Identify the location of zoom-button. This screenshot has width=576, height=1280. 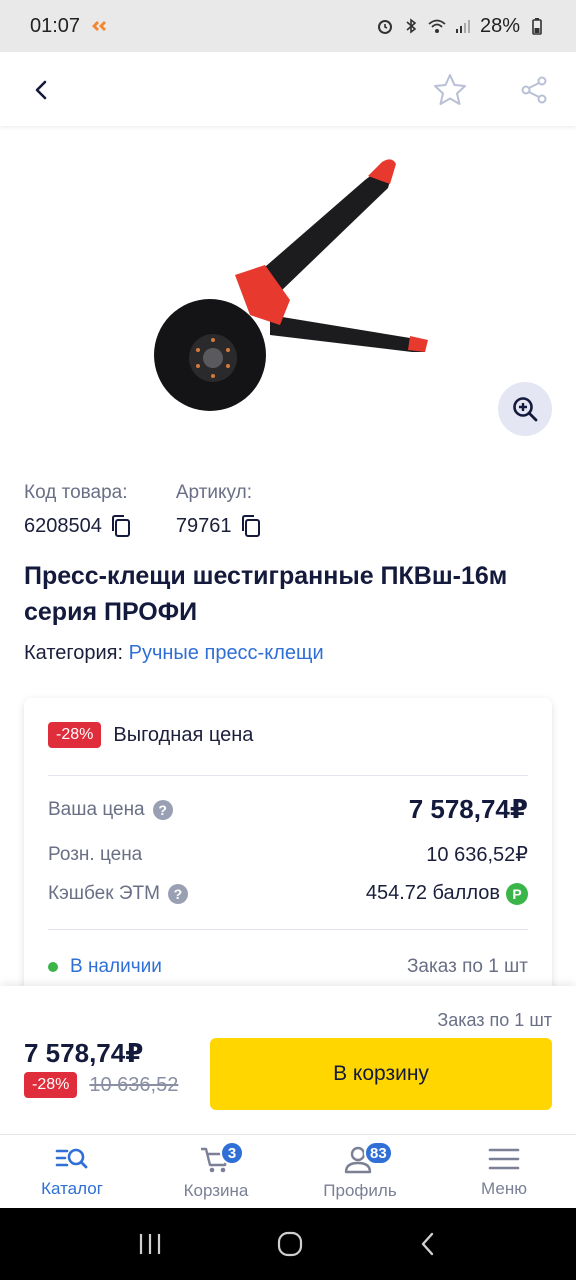
(525, 409).